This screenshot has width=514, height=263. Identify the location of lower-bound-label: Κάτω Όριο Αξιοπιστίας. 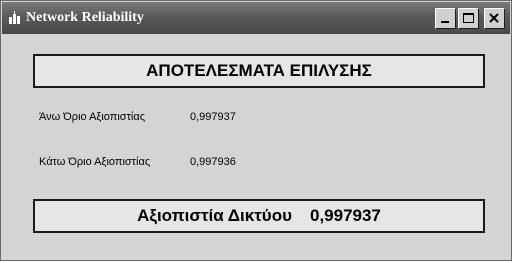
(95, 162).